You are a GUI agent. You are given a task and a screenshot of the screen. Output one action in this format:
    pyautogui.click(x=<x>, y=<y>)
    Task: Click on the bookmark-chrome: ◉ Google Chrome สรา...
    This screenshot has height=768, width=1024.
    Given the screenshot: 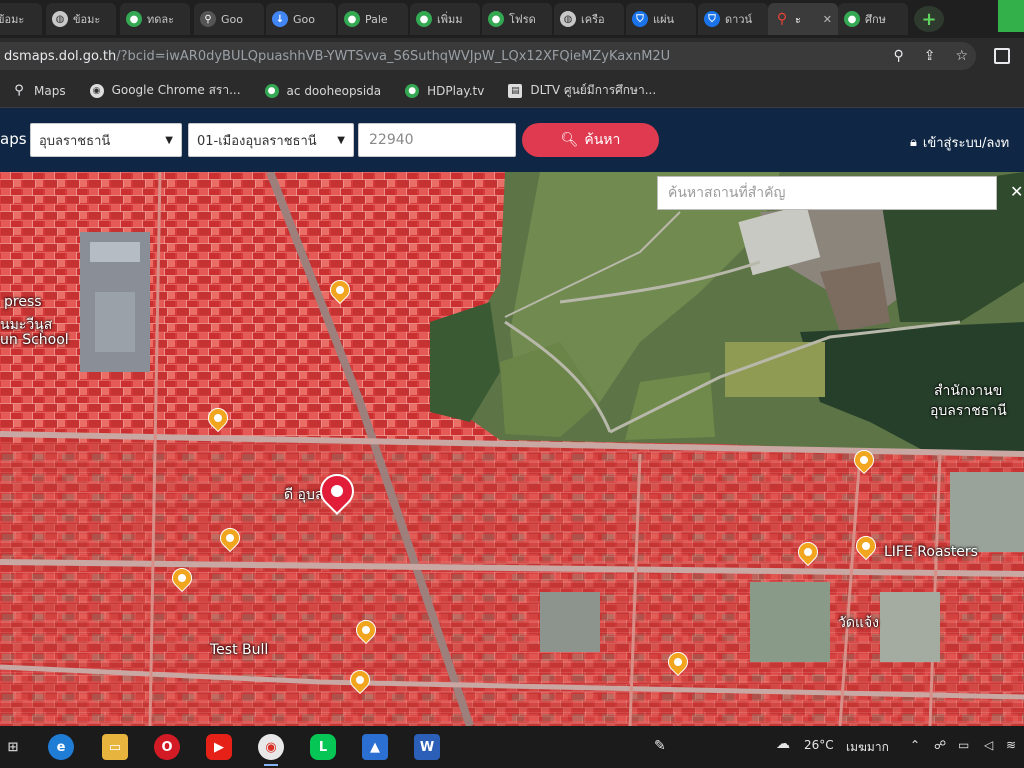 What is the action you would take?
    pyautogui.click(x=165, y=90)
    